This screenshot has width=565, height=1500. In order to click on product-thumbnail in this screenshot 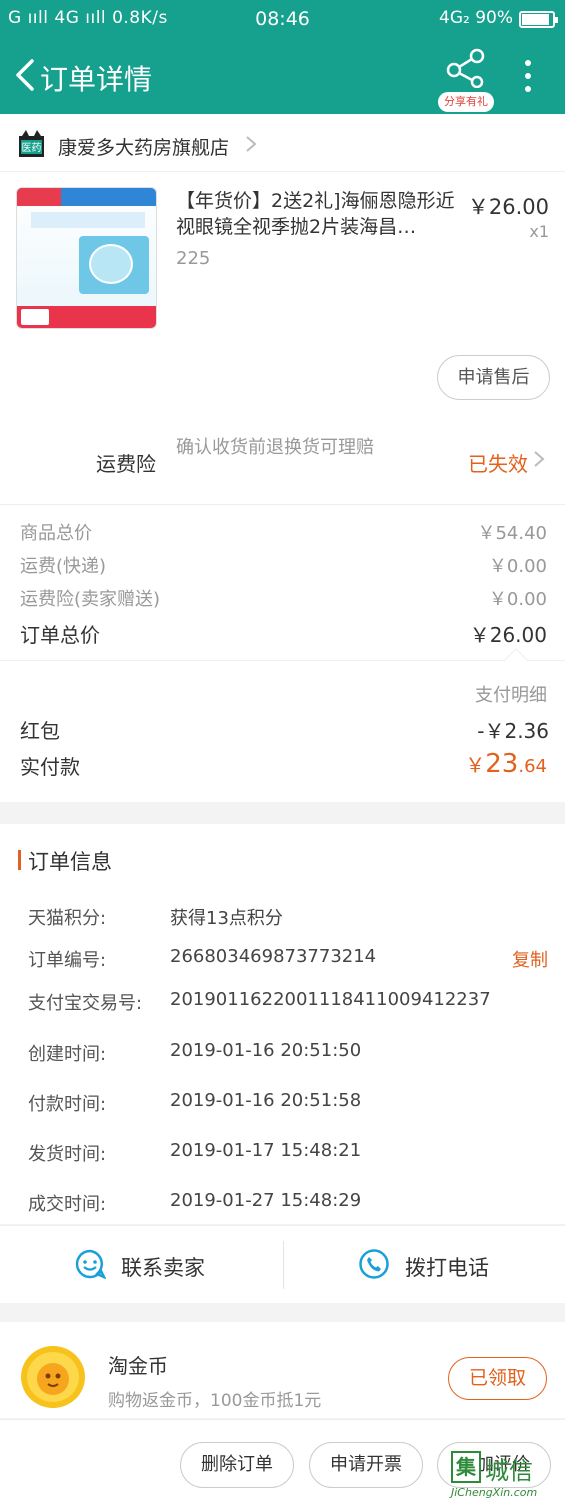, I will do `click(86, 258)`.